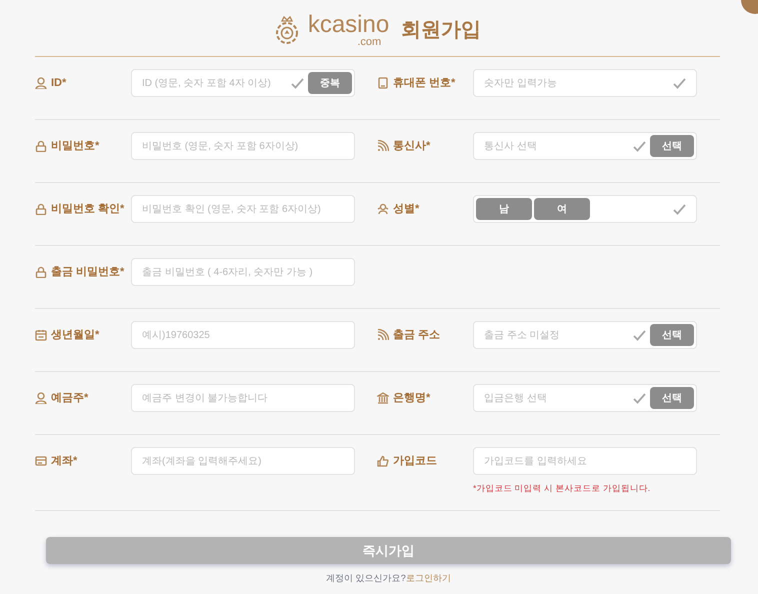 The width and height of the screenshot is (758, 594). Describe the element at coordinates (58, 83) in the screenshot. I see `field-label: ID*` at that location.